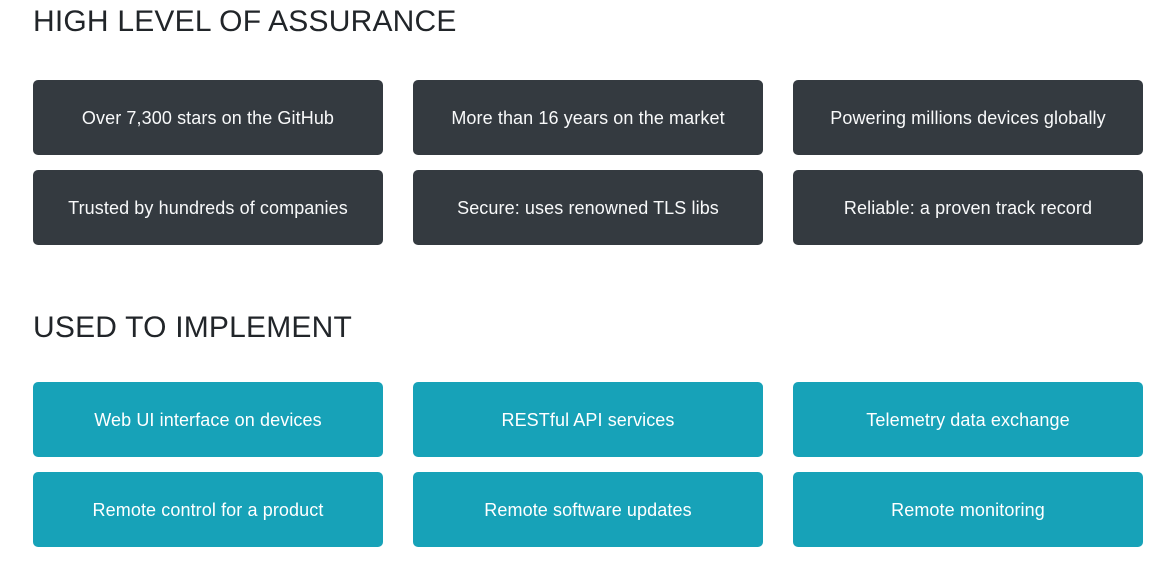  I want to click on assurance-card-label: Over 7,300 stars on the GitHub, so click(208, 117).